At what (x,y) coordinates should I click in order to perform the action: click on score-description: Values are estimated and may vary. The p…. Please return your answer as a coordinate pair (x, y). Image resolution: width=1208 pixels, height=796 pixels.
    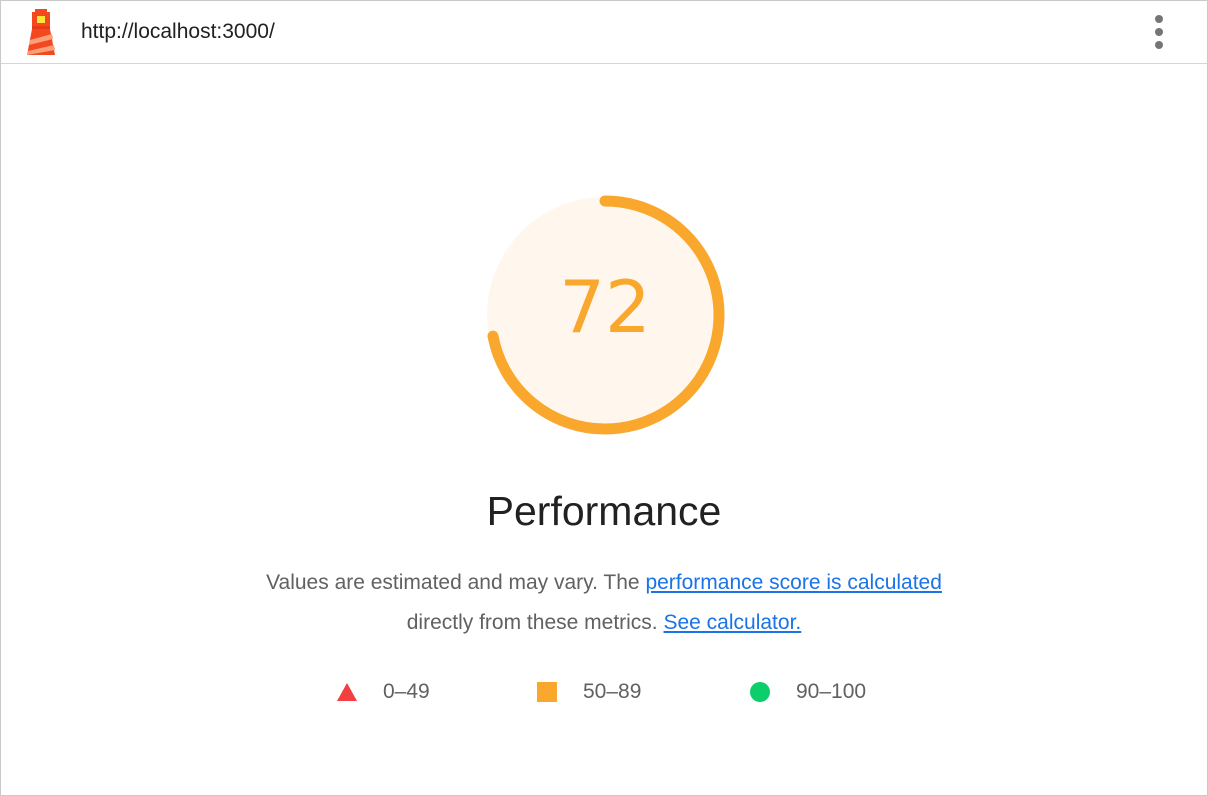
    Looking at the image, I should click on (604, 603).